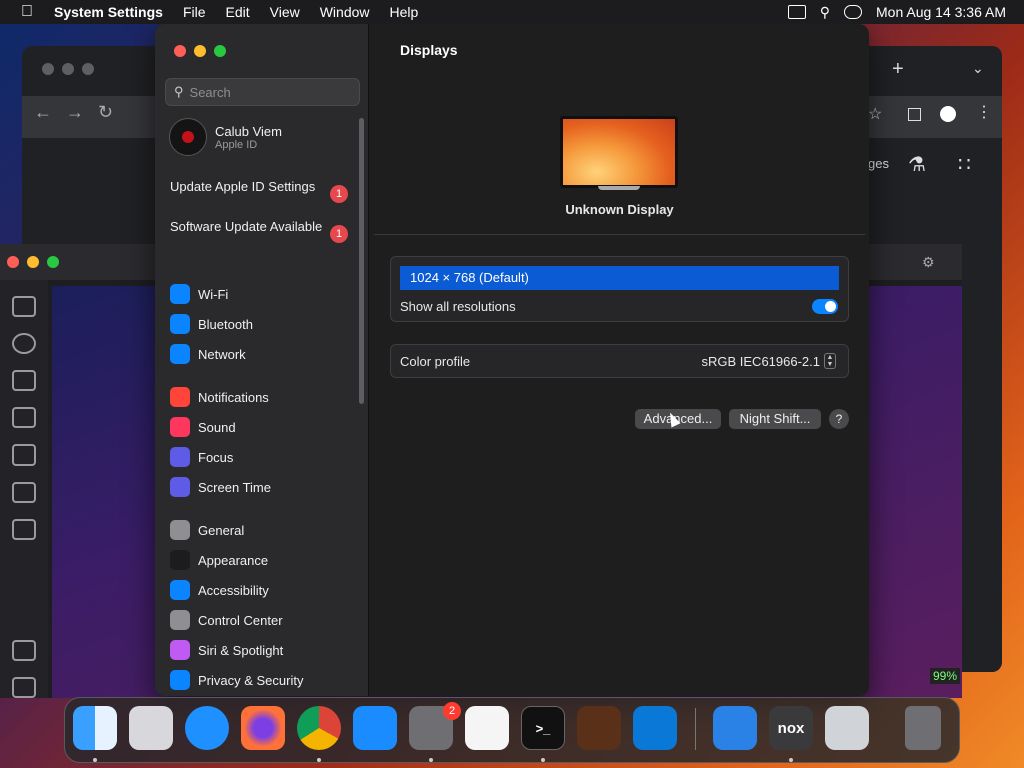 Image resolution: width=1024 pixels, height=768 pixels. I want to click on sidebar-item-appearance: Appearance, so click(219, 560).